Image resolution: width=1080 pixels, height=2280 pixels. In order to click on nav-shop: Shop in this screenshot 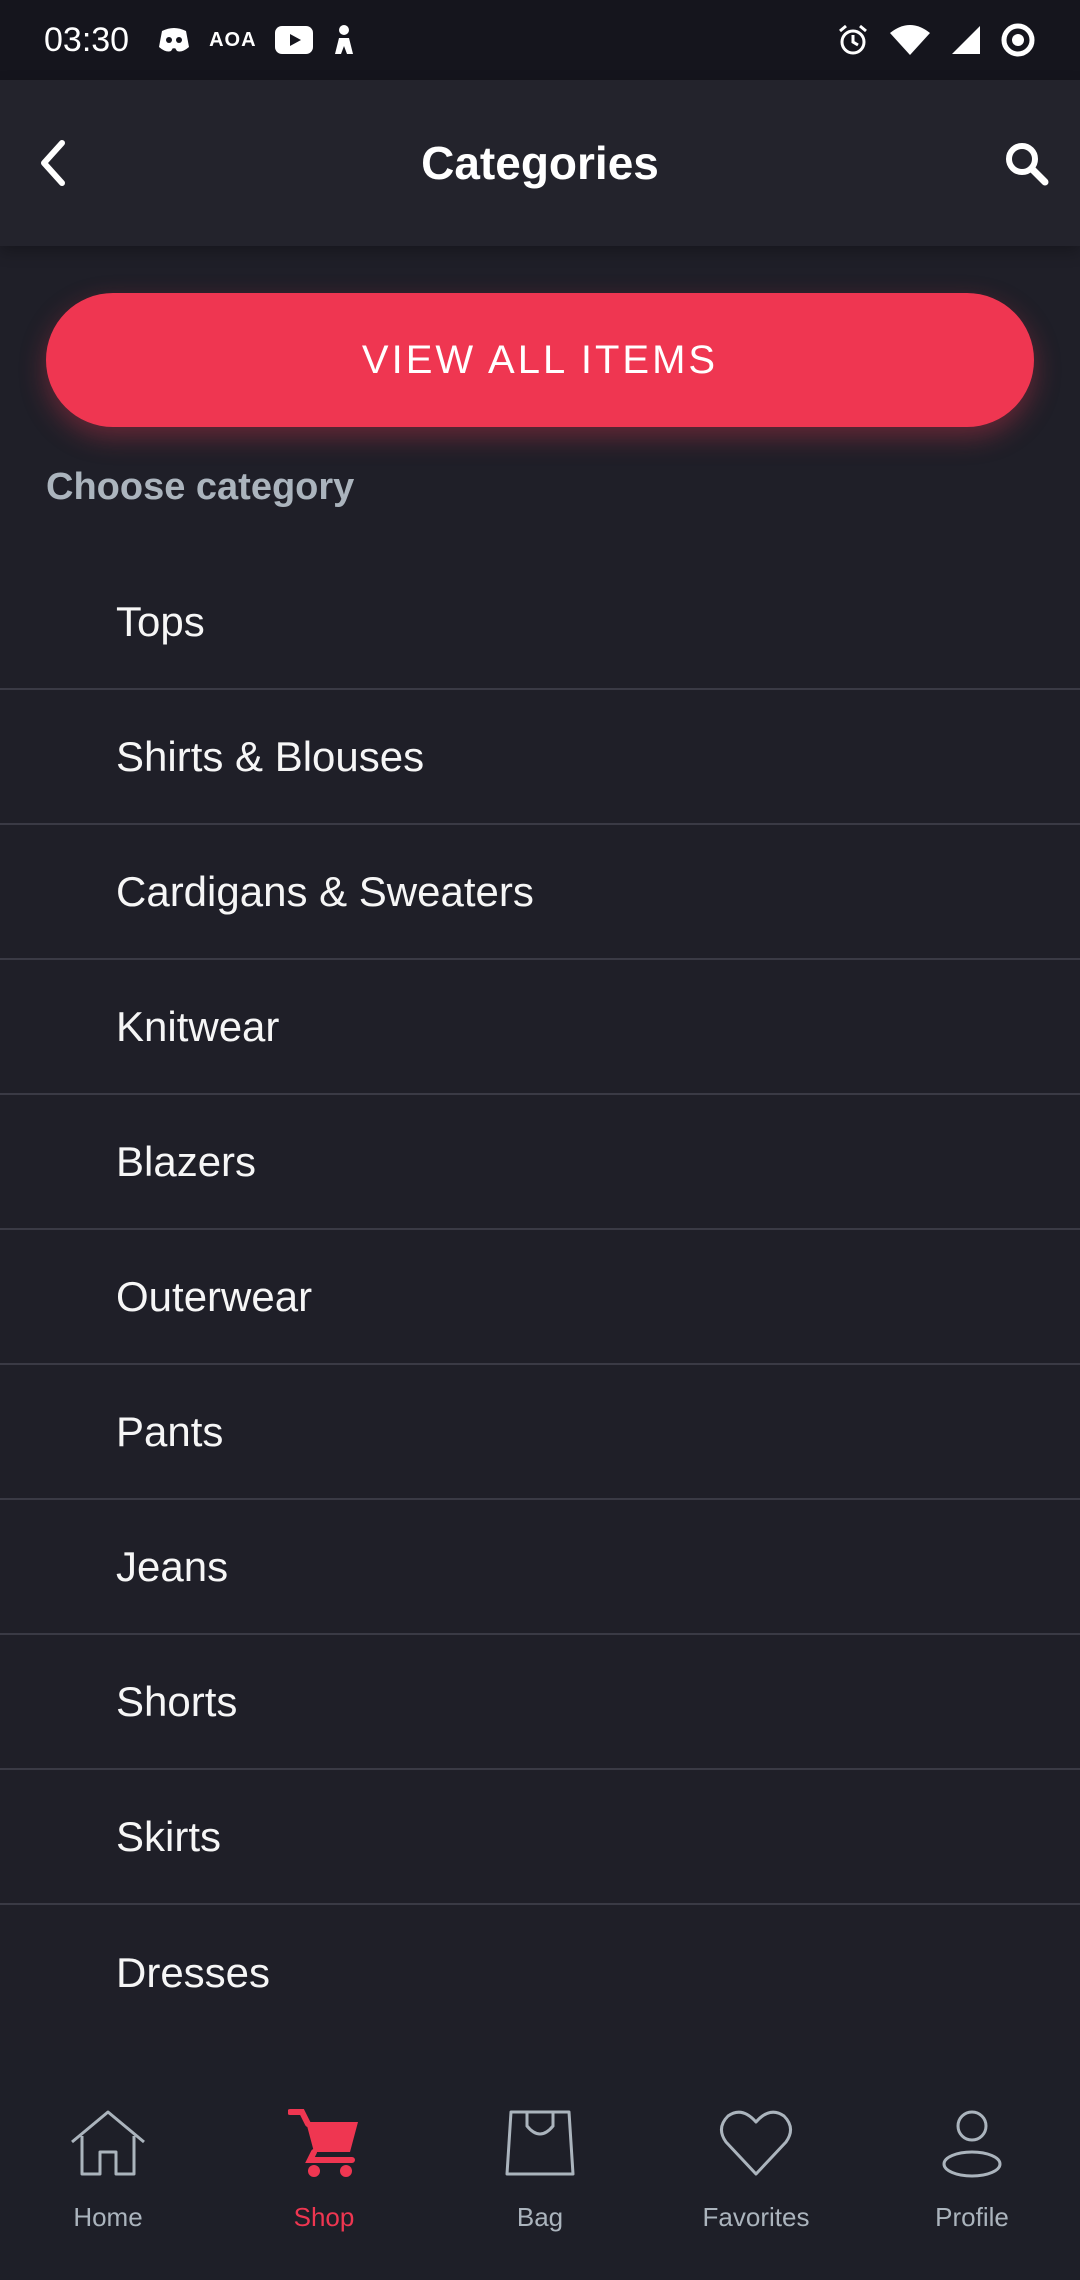, I will do `click(324, 2165)`.